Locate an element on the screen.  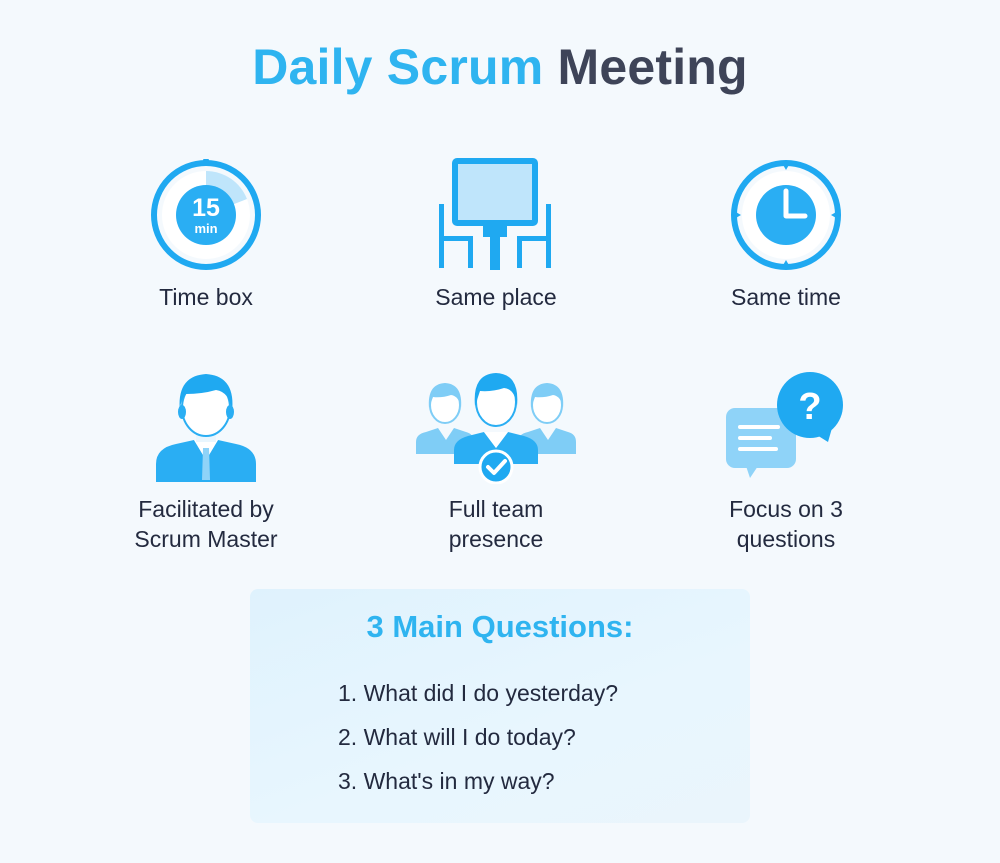
feature-full-team: Full team presence is located at coordinates (496, 467).